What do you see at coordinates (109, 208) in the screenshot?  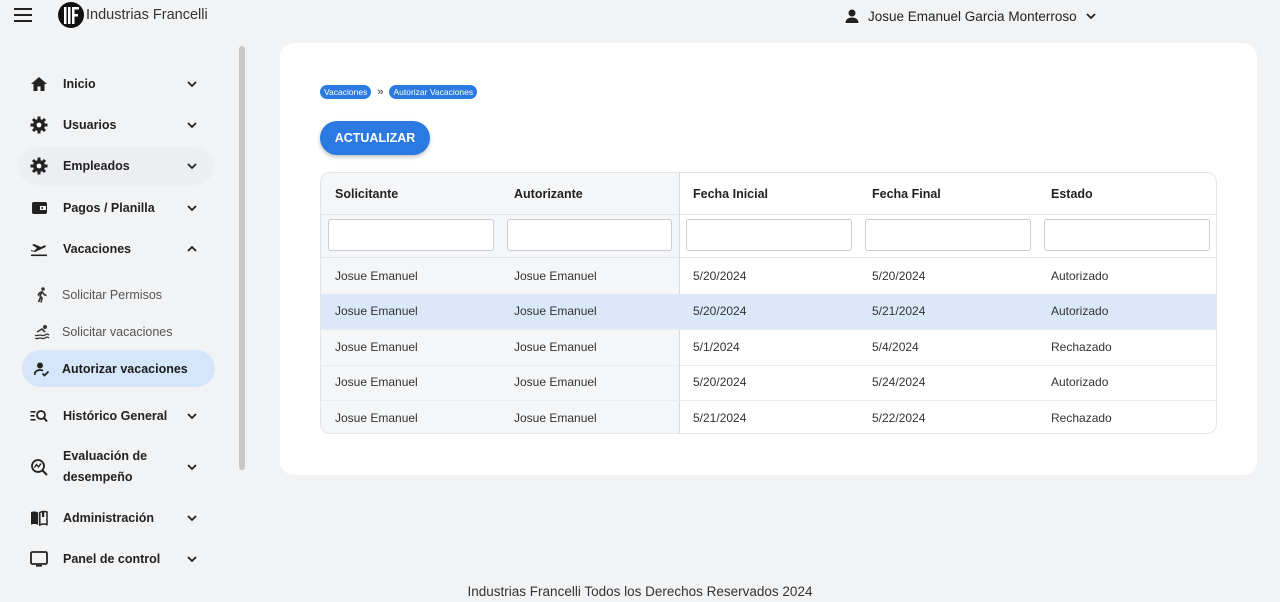 I see `sidebar-item-label: Pagos / Planilla` at bounding box center [109, 208].